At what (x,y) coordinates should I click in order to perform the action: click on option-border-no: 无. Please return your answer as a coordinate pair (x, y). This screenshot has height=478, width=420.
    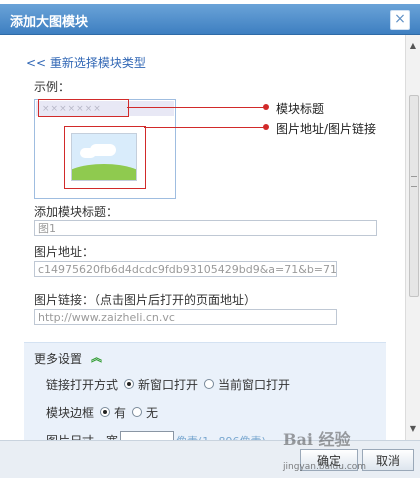
    Looking at the image, I should click on (152, 412).